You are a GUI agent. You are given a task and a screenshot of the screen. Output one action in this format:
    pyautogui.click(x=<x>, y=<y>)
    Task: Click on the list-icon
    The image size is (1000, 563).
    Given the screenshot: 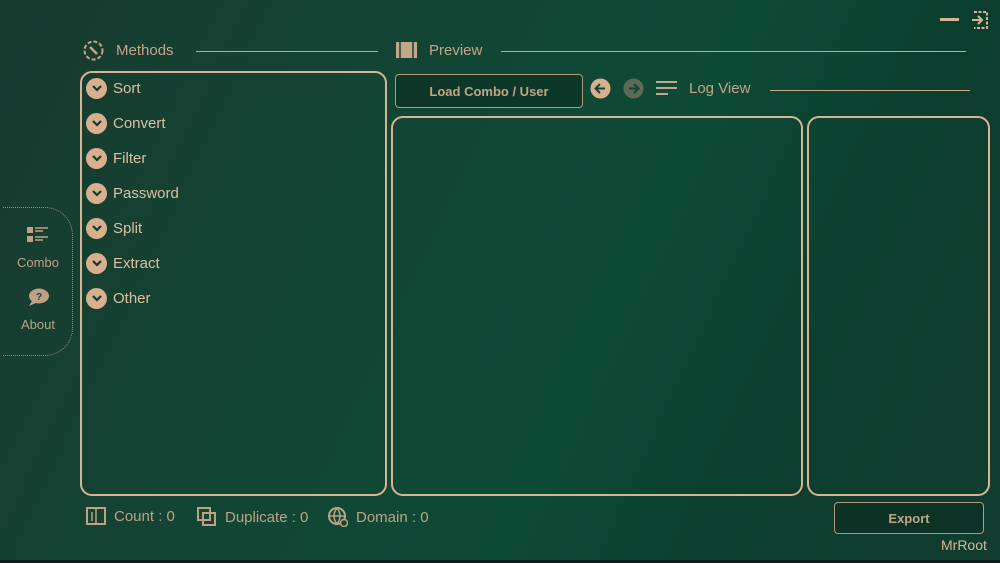 What is the action you would take?
    pyautogui.click(x=37, y=234)
    